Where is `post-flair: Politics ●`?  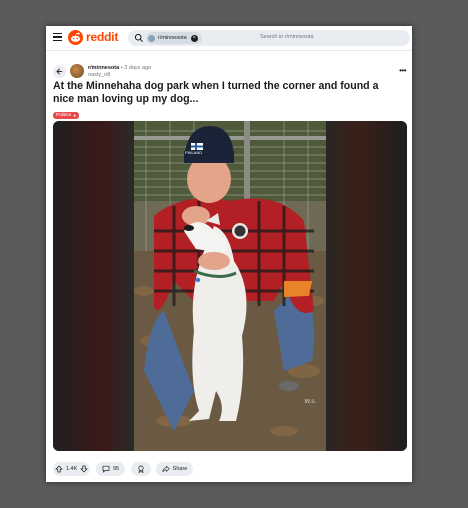
post-flair: Politics ● is located at coordinates (66, 115).